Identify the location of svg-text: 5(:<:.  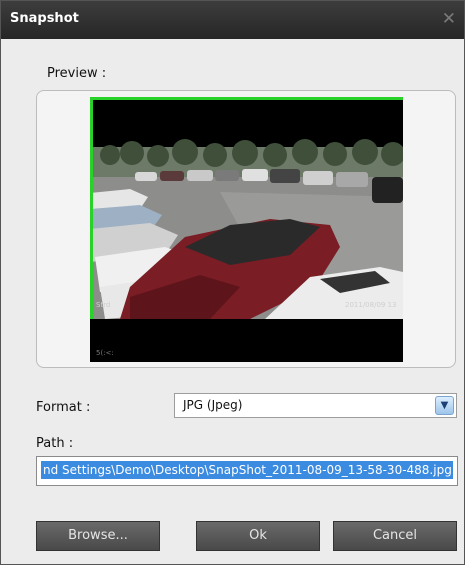
(105, 353).